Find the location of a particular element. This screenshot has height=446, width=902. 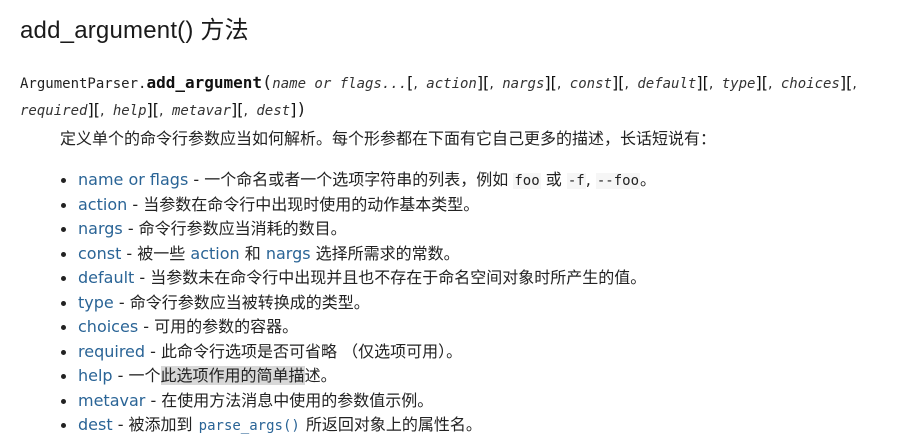

item-text: - 被一些 is located at coordinates (156, 253).